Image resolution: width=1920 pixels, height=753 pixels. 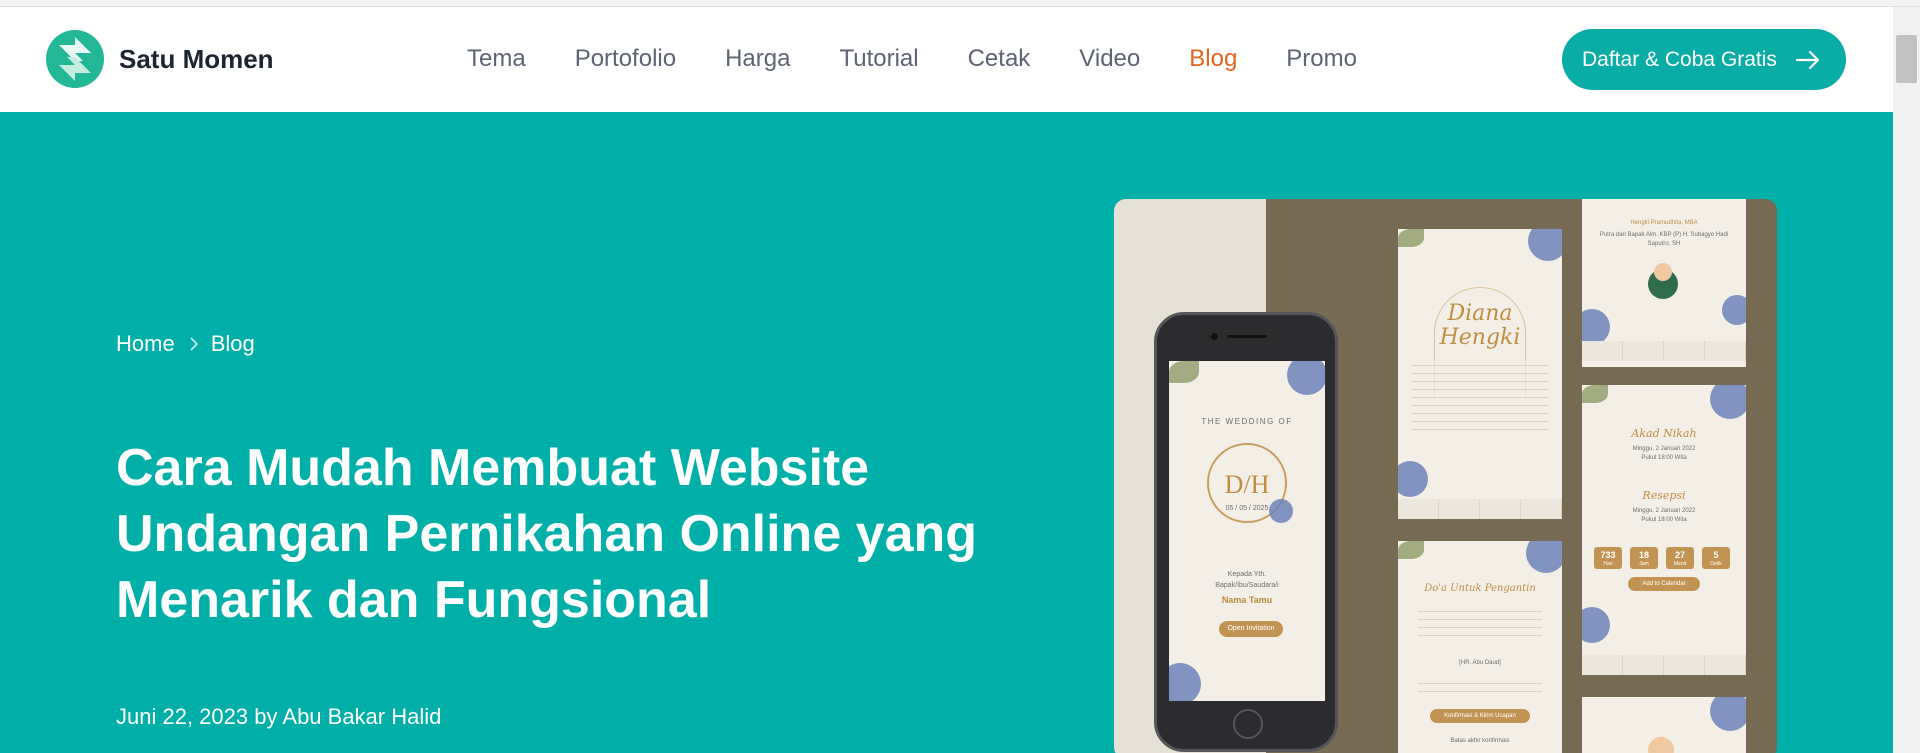 I want to click on logo-link: Satu Momen, so click(x=160, y=59).